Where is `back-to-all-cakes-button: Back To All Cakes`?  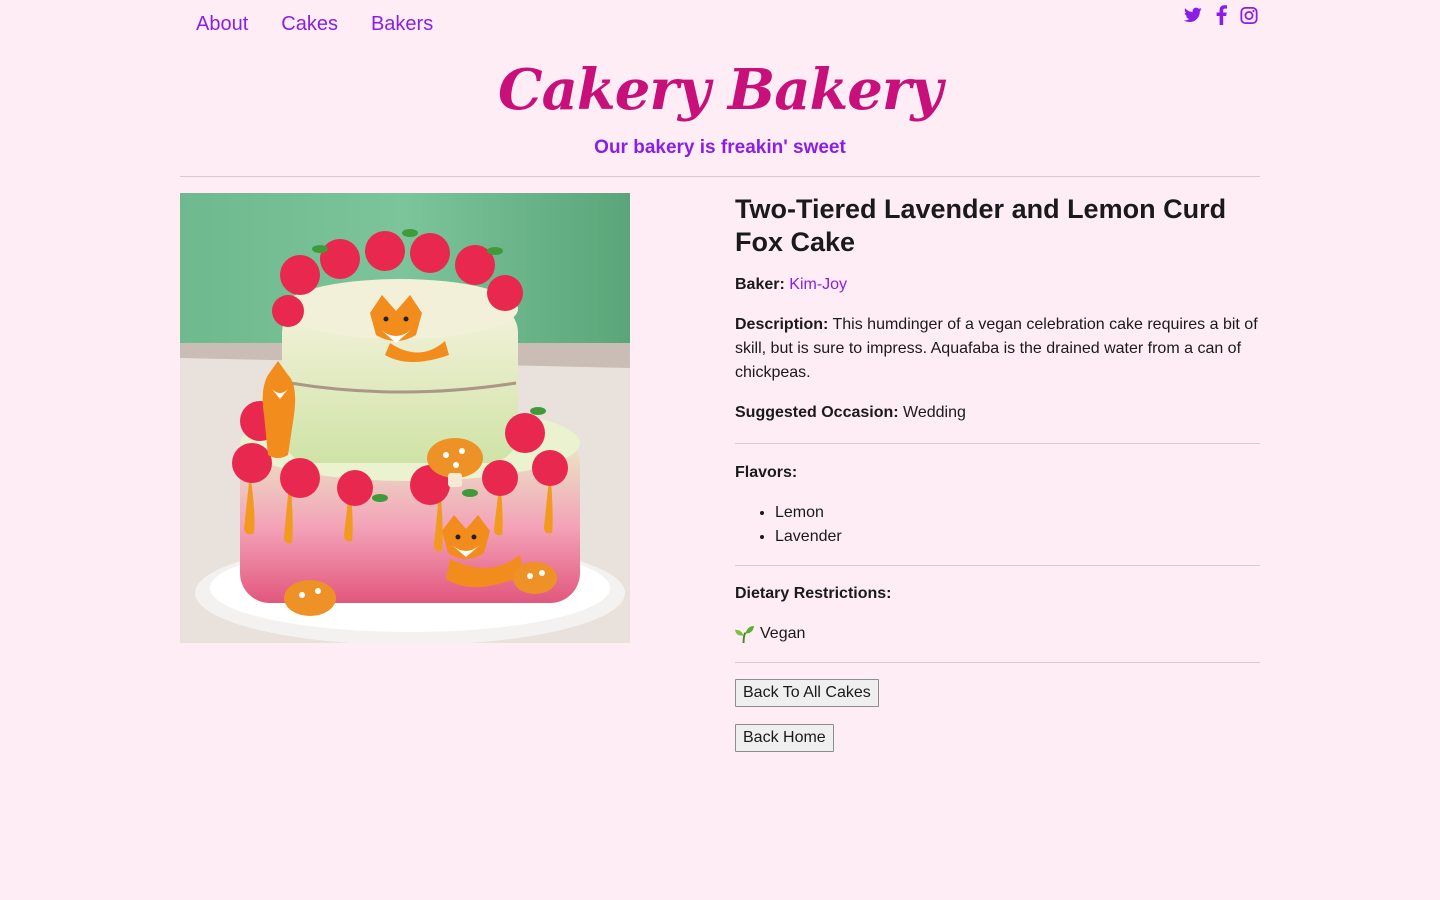
back-to-all-cakes-button: Back To All Cakes is located at coordinates (807, 693).